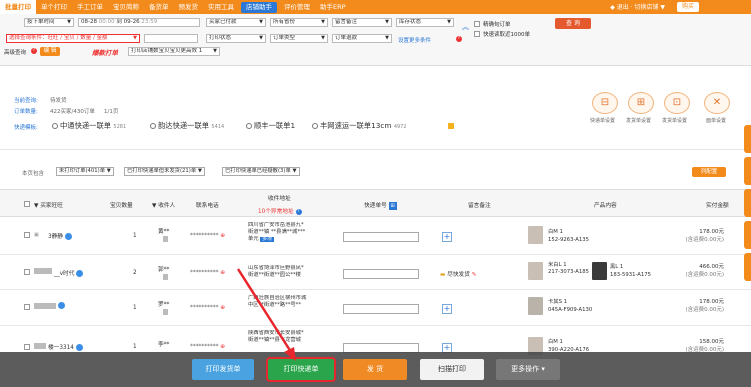 This screenshot has height=387, width=751. What do you see at coordinates (359, 126) in the screenshot?
I see `template-option-fengwang: 丰网速运一联单13cm 4972` at bounding box center [359, 126].